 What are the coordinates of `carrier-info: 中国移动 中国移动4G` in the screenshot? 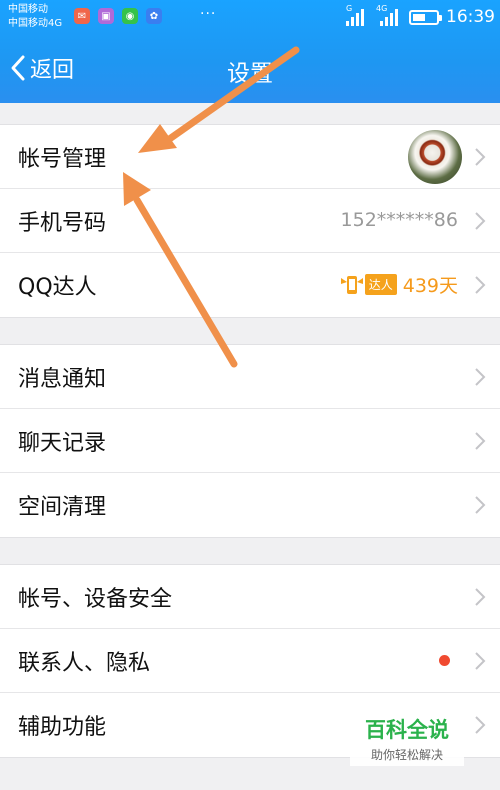 It's located at (35, 17).